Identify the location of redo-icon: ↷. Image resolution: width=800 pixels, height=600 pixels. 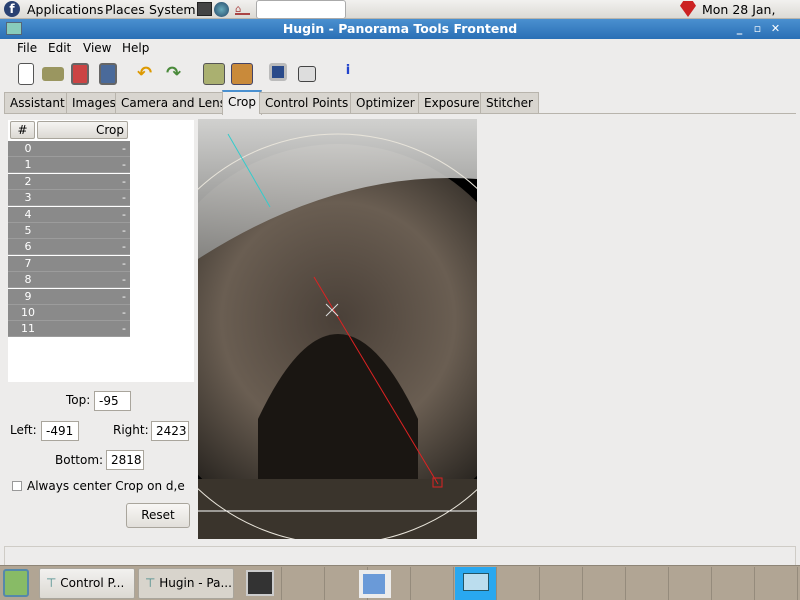
(177, 74).